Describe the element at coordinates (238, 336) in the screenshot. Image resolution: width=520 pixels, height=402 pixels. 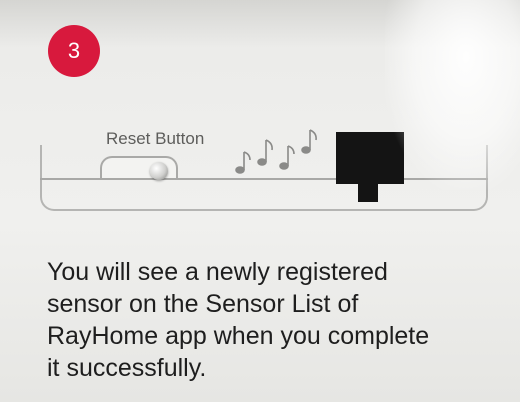
I see `instruction-line: RayHome app when you complete` at that location.